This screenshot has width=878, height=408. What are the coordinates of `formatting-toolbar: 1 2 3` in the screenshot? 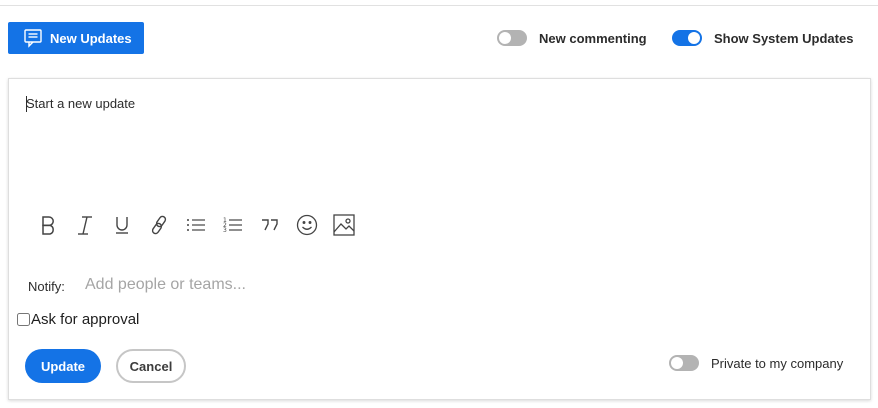 It's located at (195, 225).